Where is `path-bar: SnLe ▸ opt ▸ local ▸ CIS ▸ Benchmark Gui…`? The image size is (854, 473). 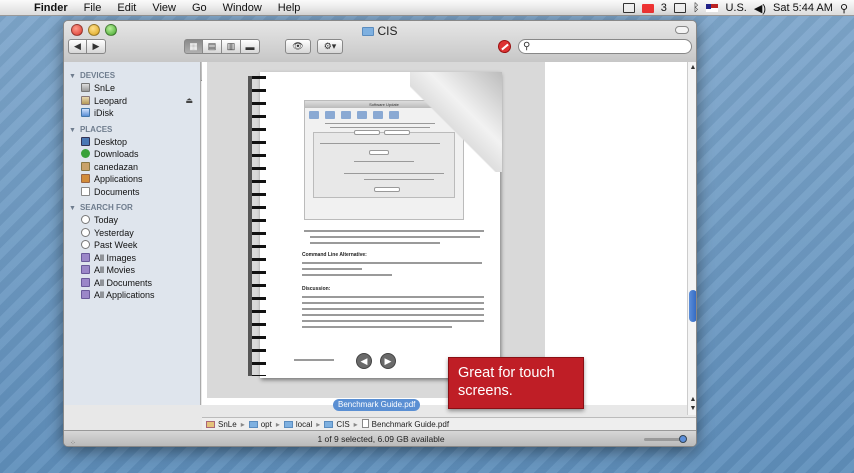 path-bar: SnLe ▸ opt ▸ local ▸ CIS ▸ Benchmark Gui… is located at coordinates (449, 423).